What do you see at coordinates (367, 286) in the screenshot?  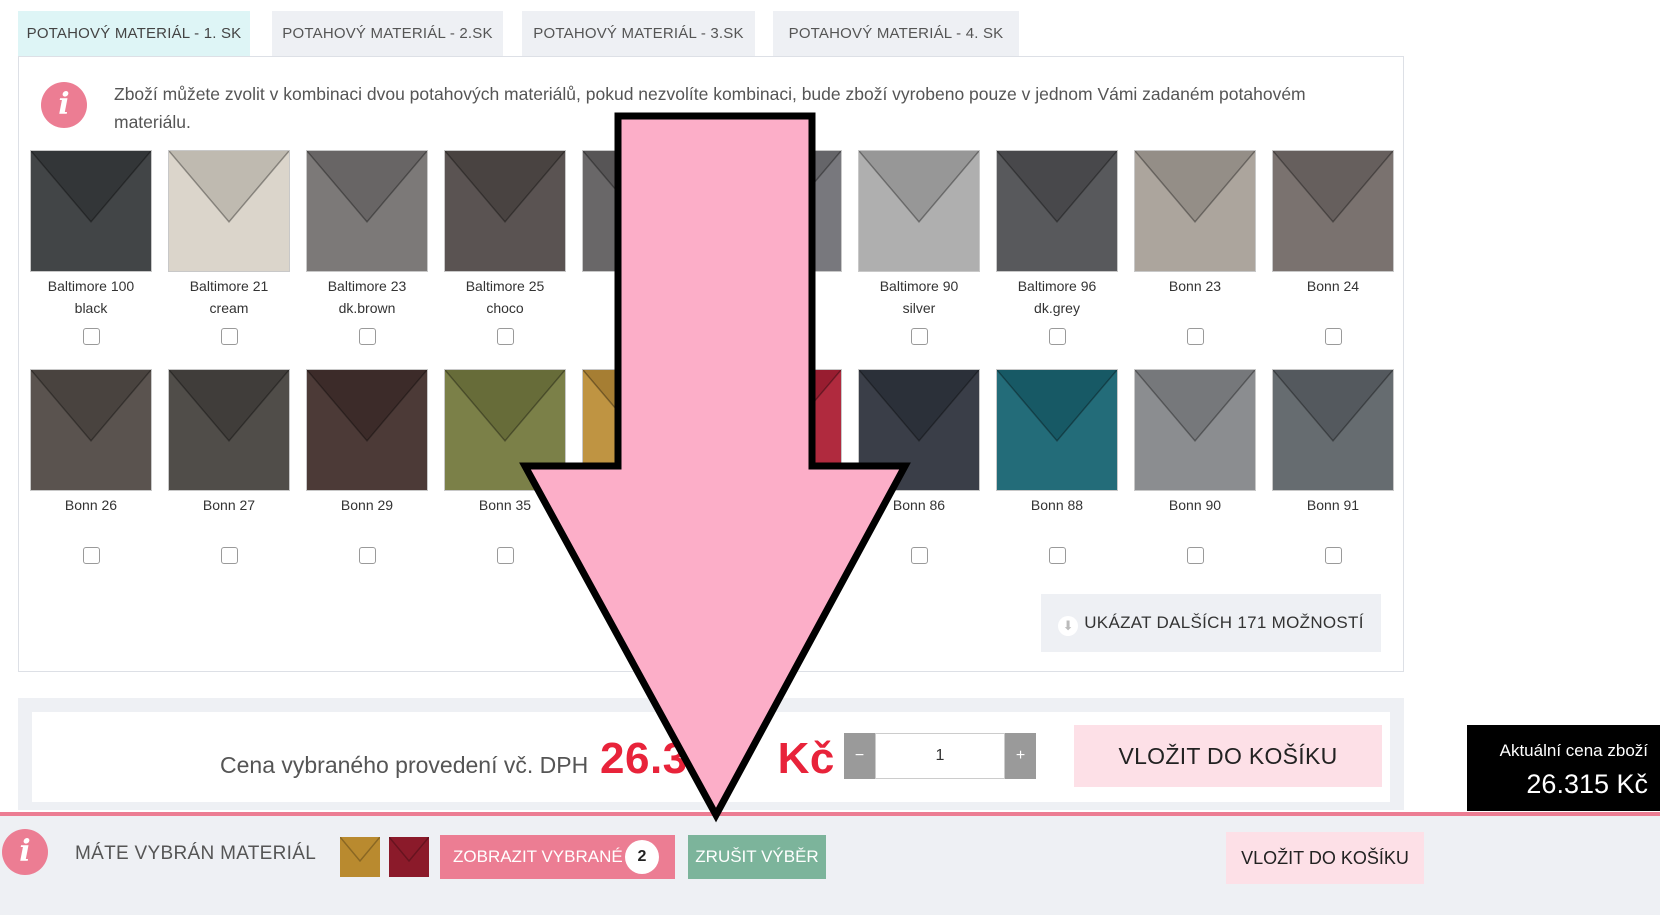 I see `swatch-name: Baltimore 23` at bounding box center [367, 286].